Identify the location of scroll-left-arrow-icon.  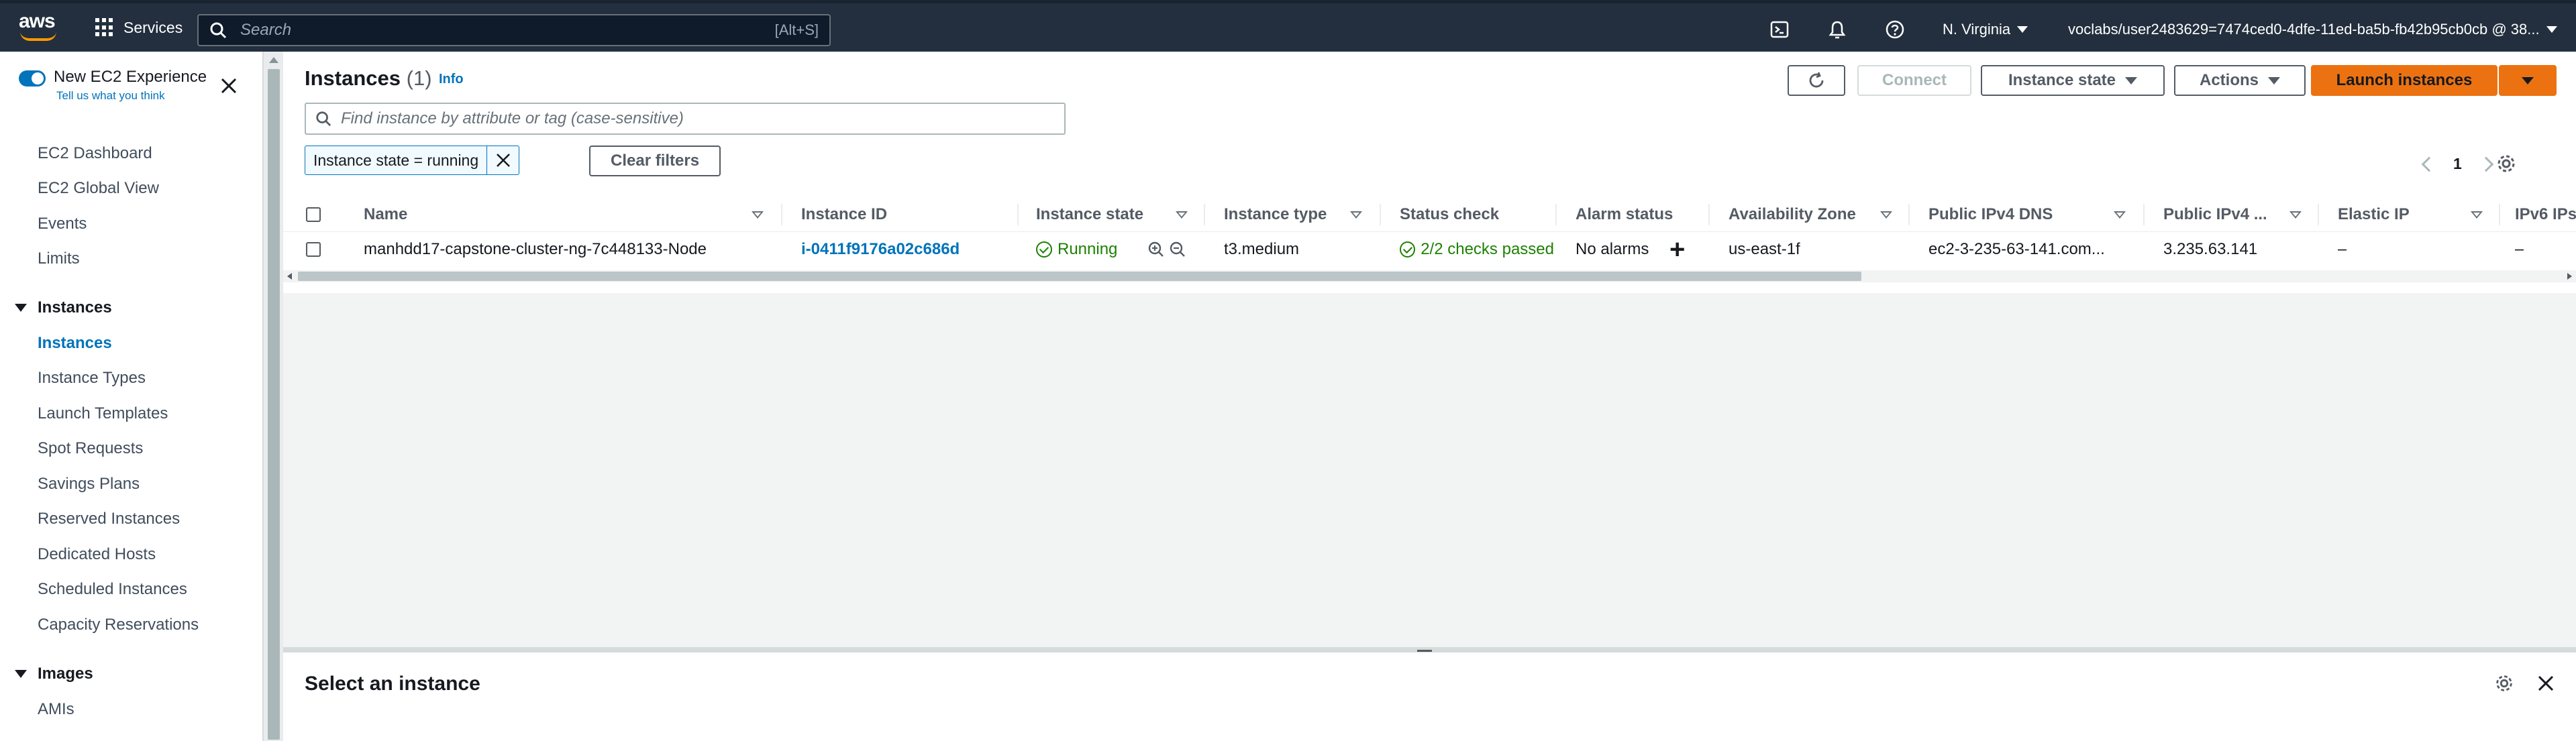
(289, 276).